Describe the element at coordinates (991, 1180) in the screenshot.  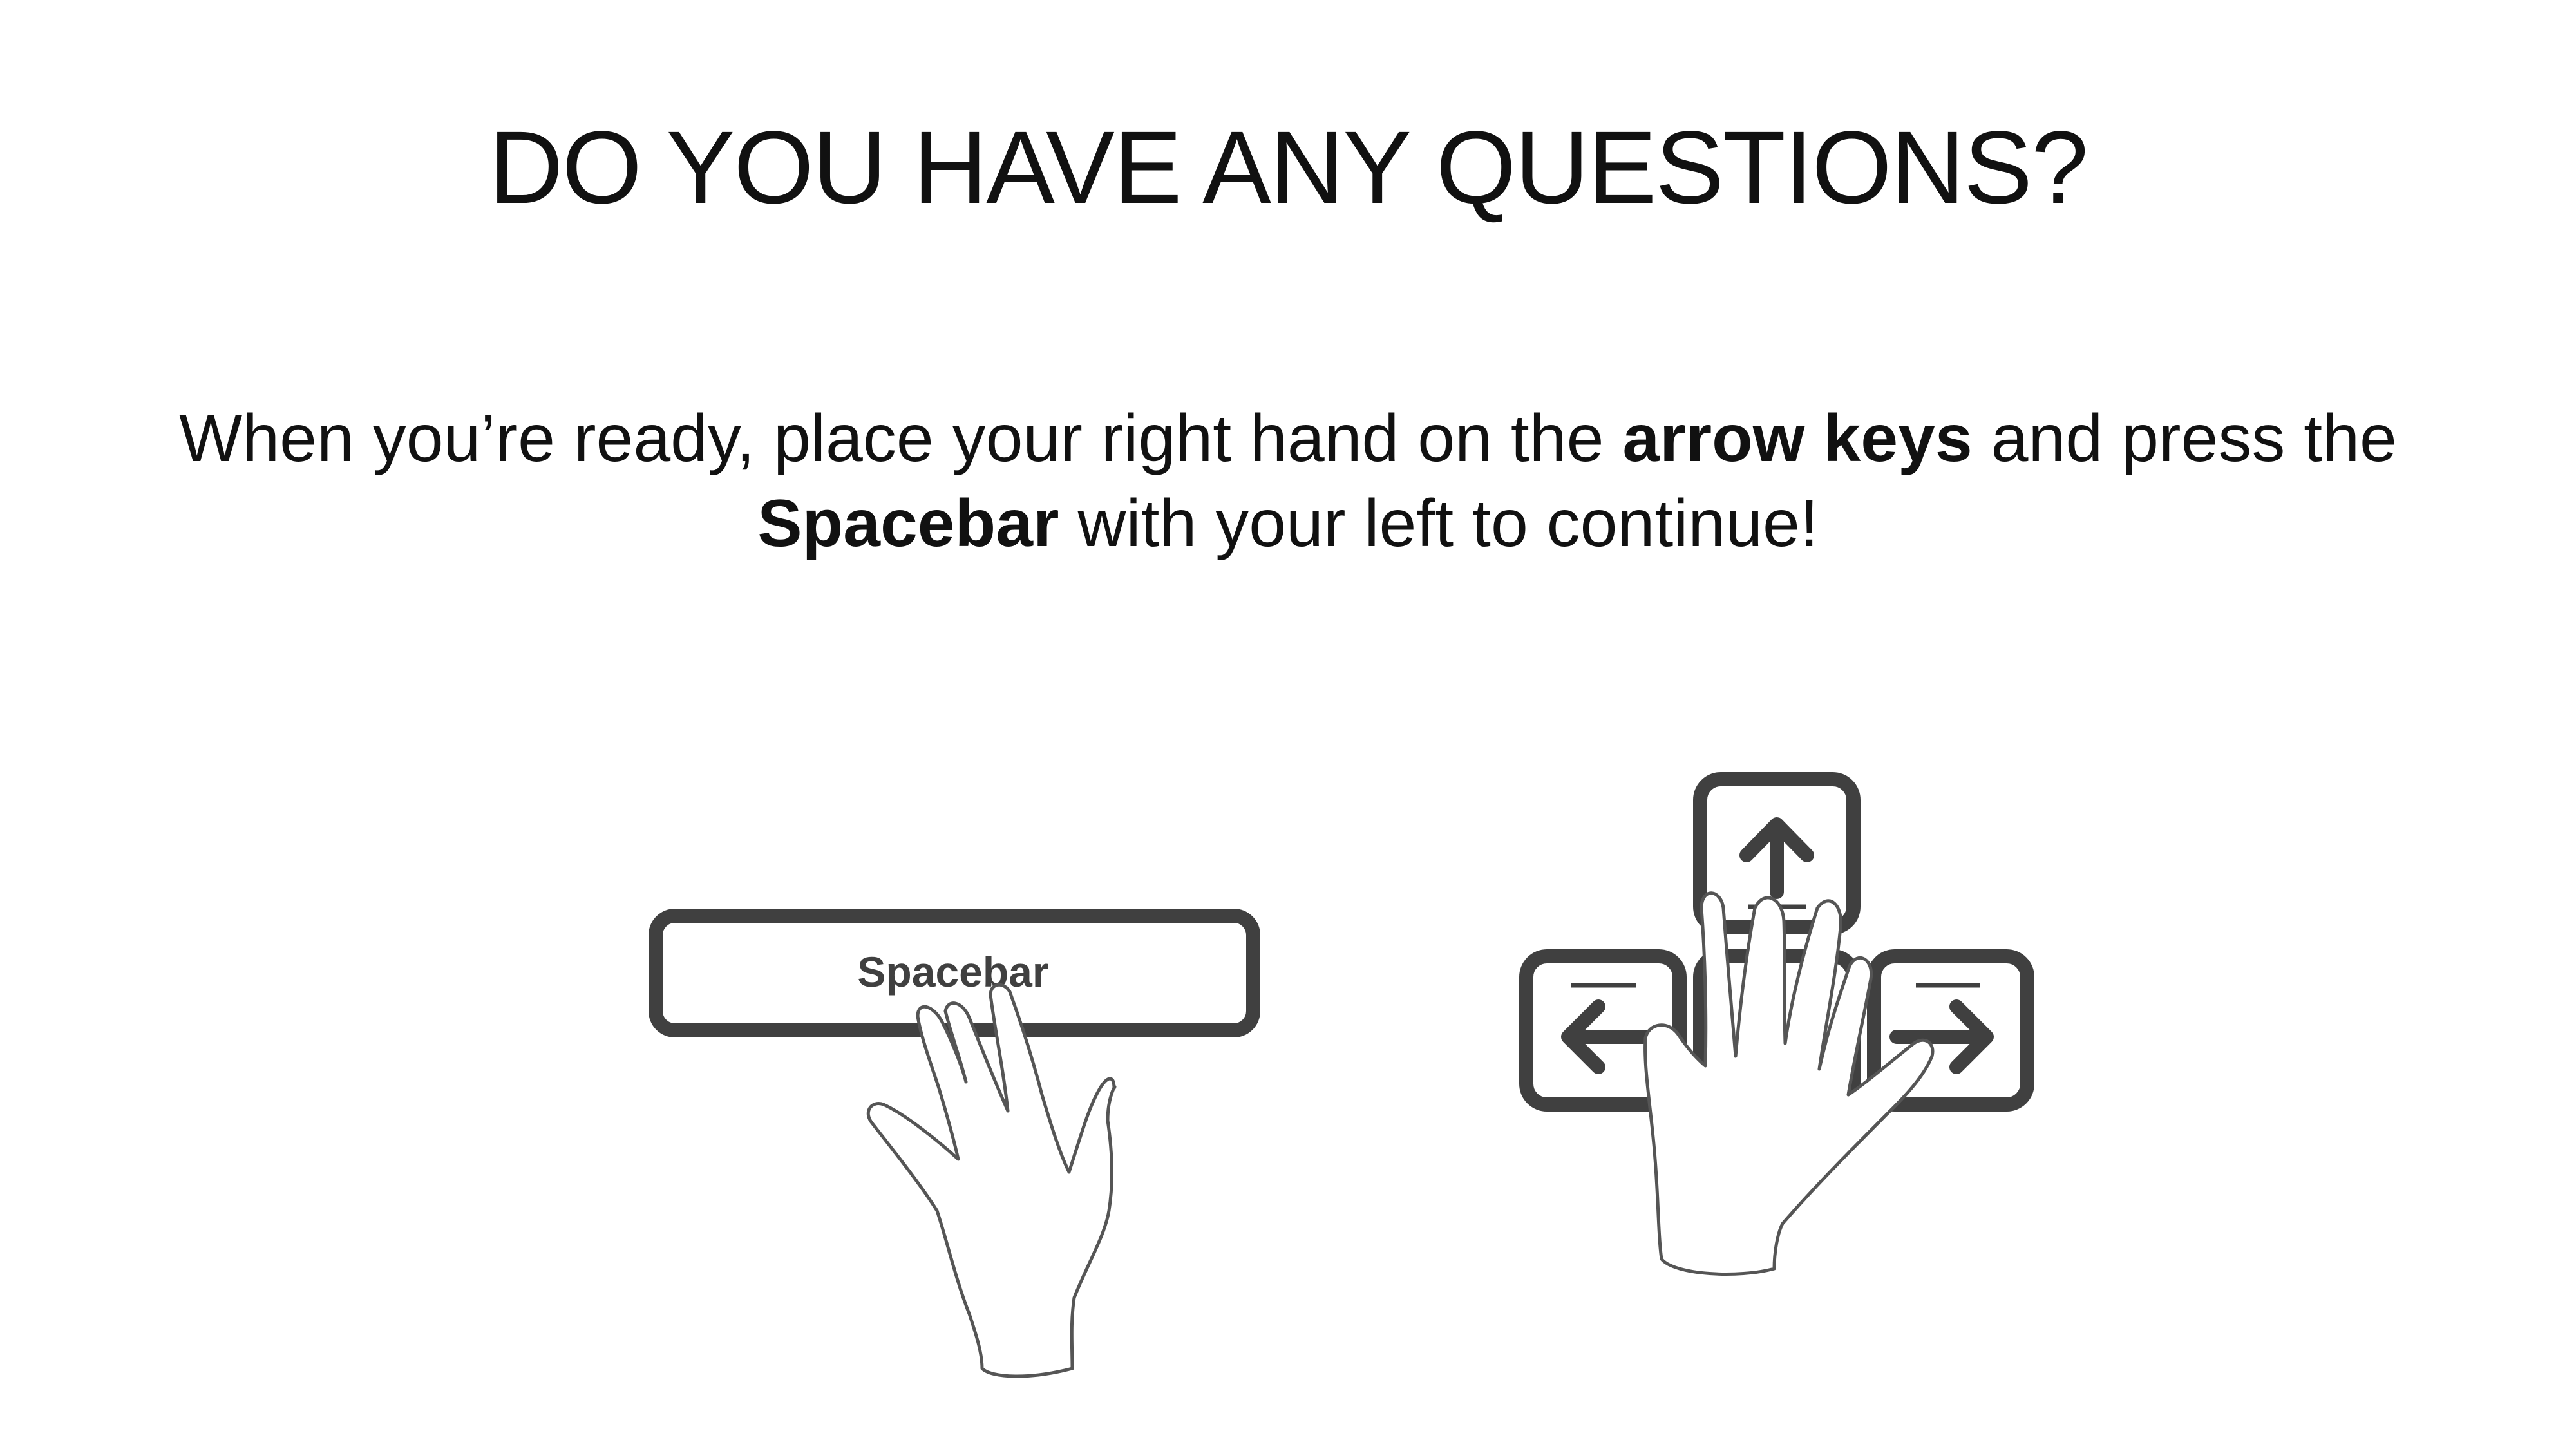
I see `left-hand-icon` at that location.